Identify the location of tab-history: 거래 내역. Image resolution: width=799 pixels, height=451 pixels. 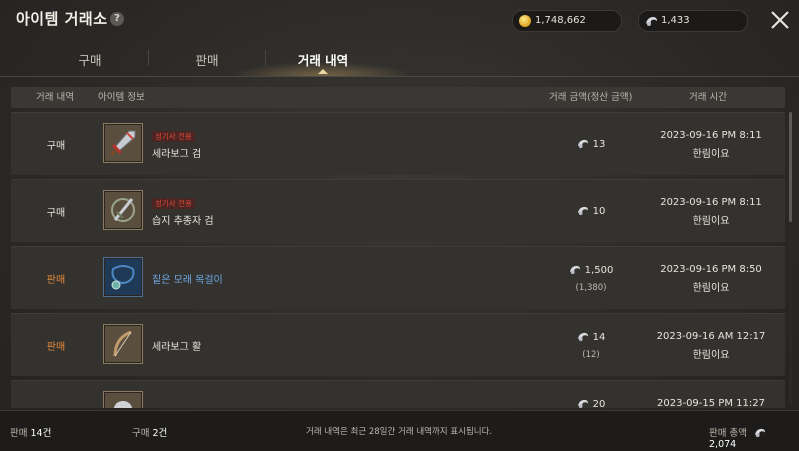
(323, 59).